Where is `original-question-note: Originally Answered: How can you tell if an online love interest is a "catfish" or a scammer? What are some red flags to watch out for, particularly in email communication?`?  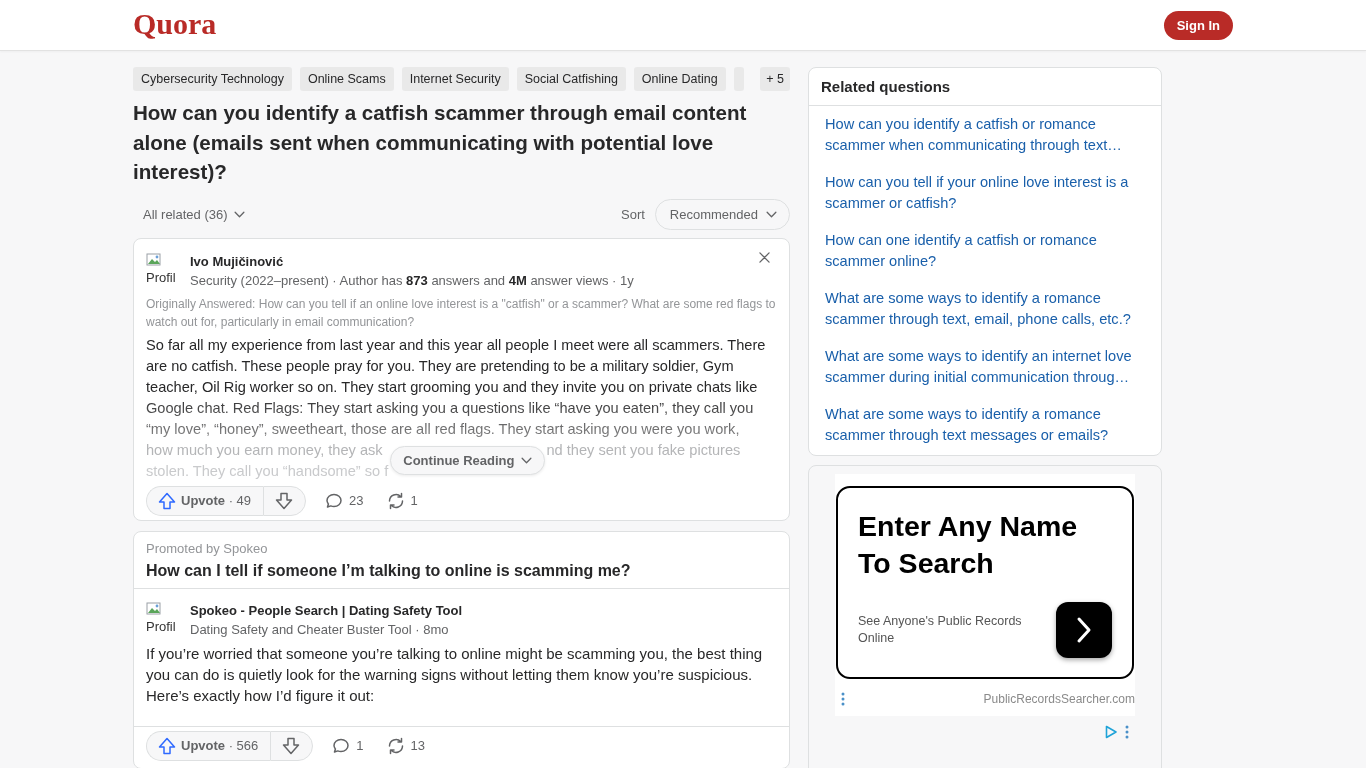
original-question-note: Originally Answered: How can you tell if an online love interest is a "catfish" or a scammer? What are some red flags to watch out for, particularly in email communication? is located at coordinates (461, 313).